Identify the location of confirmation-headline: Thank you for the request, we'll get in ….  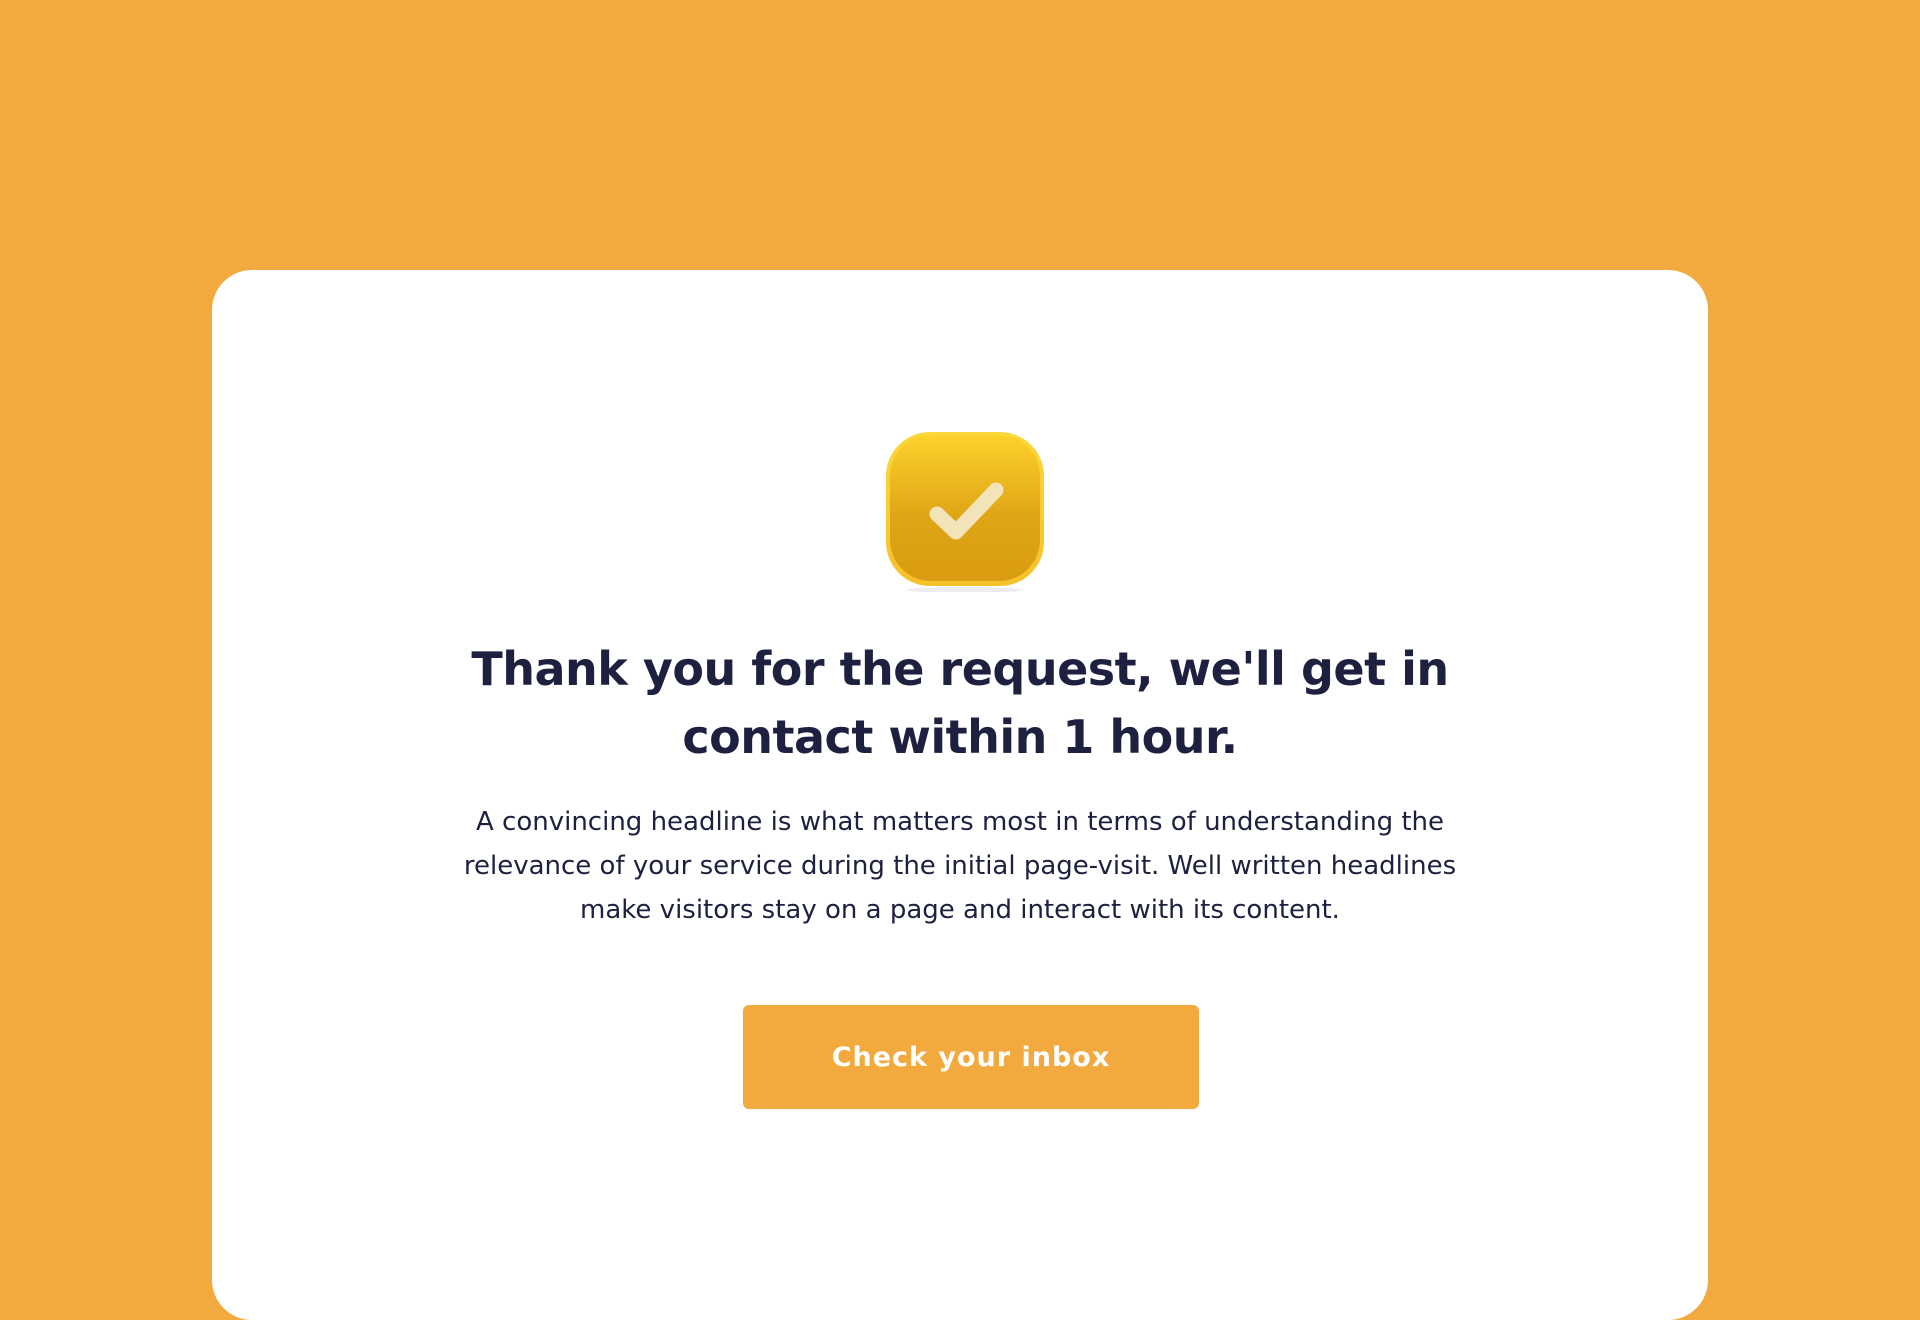
(960, 703).